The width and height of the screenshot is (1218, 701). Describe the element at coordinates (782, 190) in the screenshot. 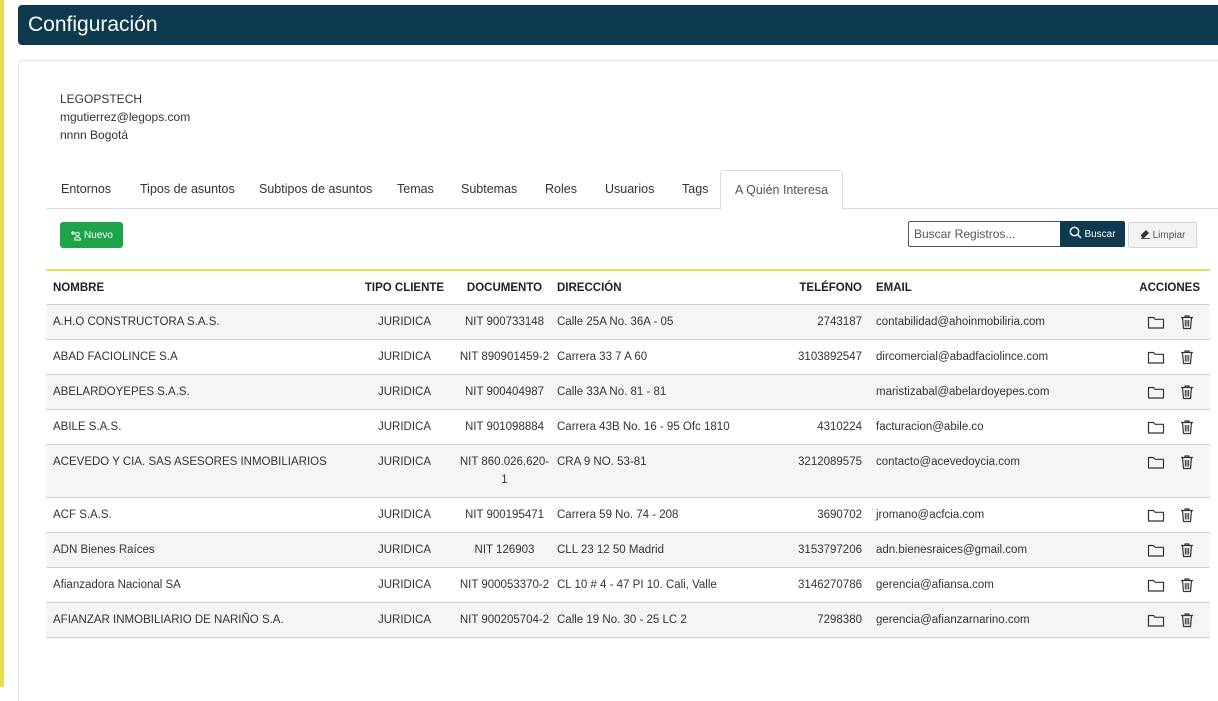

I see `tab-a-quien-interesa: A Quién Interesa` at that location.